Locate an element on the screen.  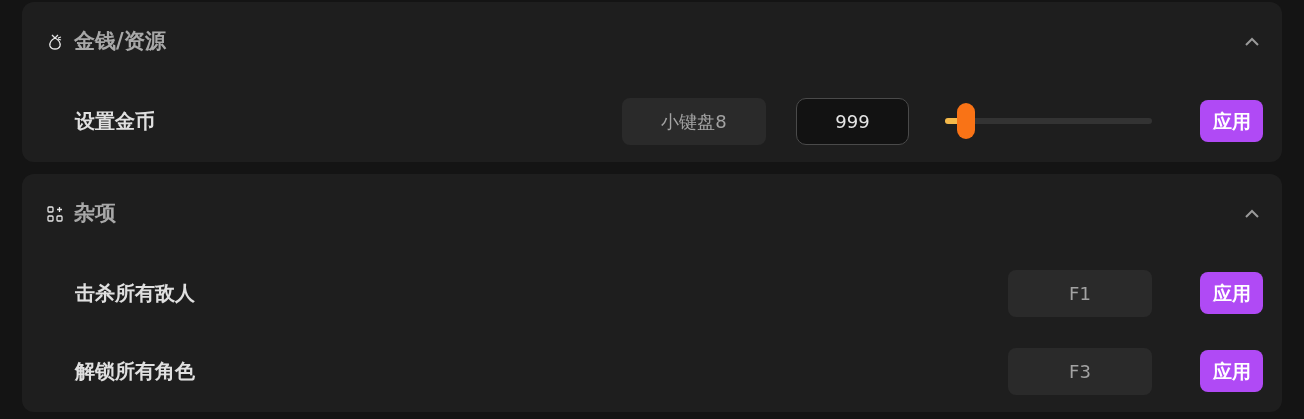
slider is located at coordinates (1048, 121).